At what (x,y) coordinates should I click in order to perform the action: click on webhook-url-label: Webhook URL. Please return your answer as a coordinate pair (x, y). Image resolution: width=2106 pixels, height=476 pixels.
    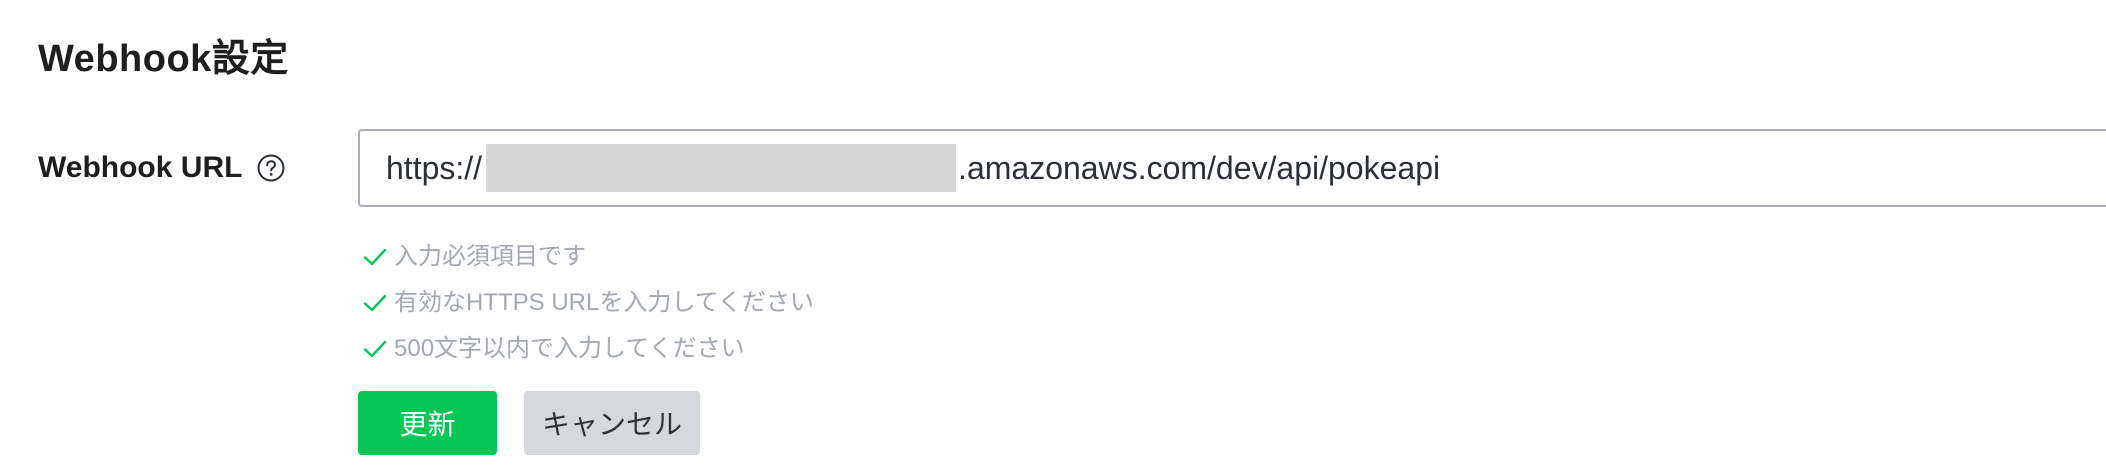
    Looking at the image, I should click on (162, 168).